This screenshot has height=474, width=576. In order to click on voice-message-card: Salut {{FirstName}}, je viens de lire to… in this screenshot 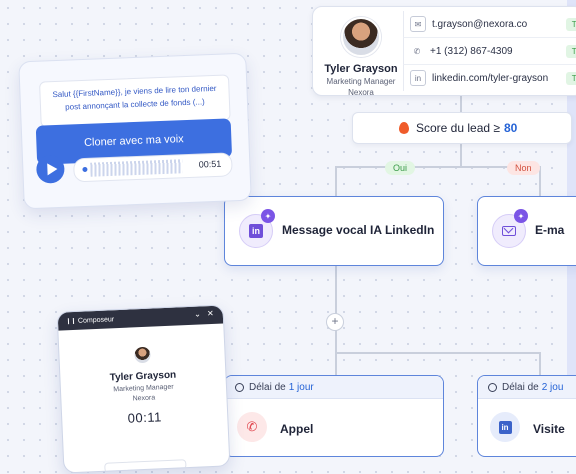, I will do `click(135, 131)`.